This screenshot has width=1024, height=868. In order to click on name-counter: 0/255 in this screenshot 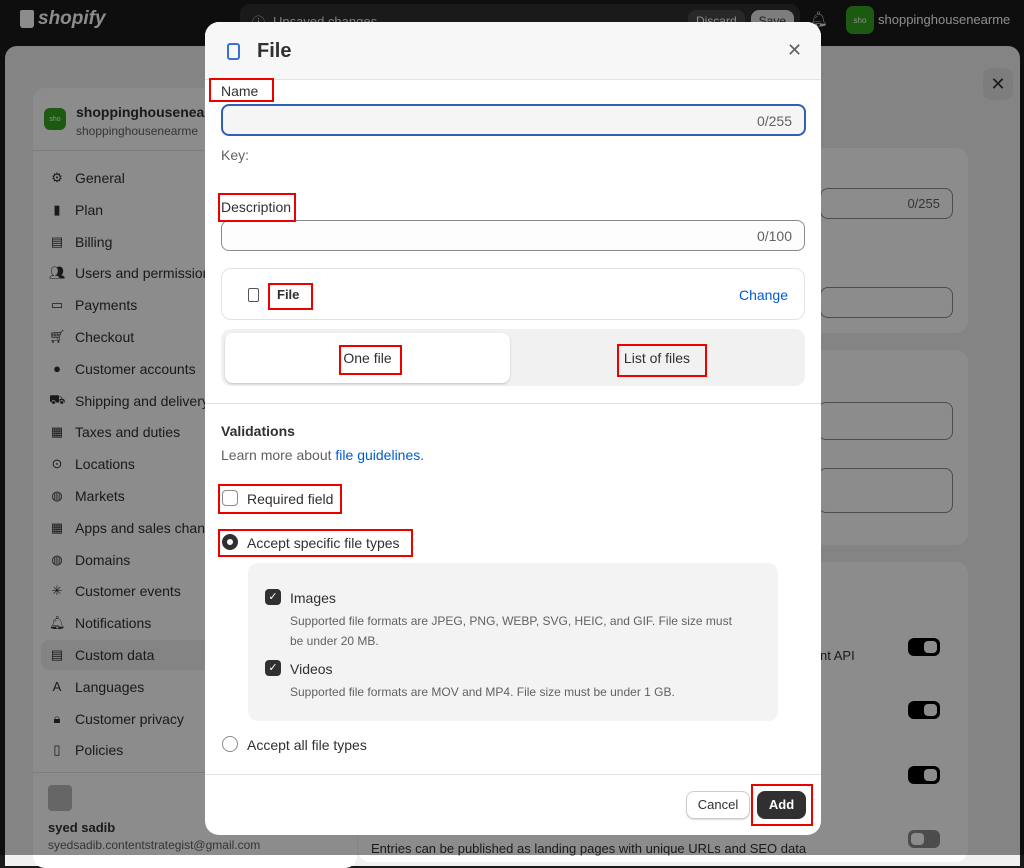, I will do `click(774, 121)`.